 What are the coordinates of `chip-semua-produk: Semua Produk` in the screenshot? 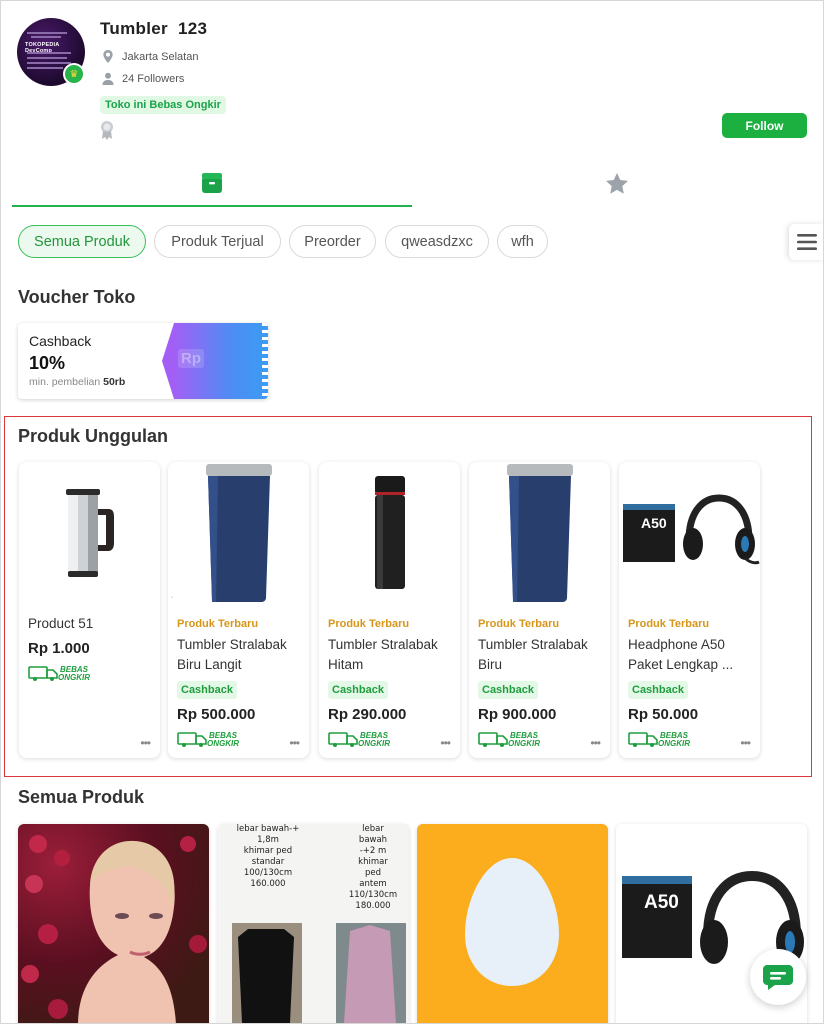 It's located at (82, 241).